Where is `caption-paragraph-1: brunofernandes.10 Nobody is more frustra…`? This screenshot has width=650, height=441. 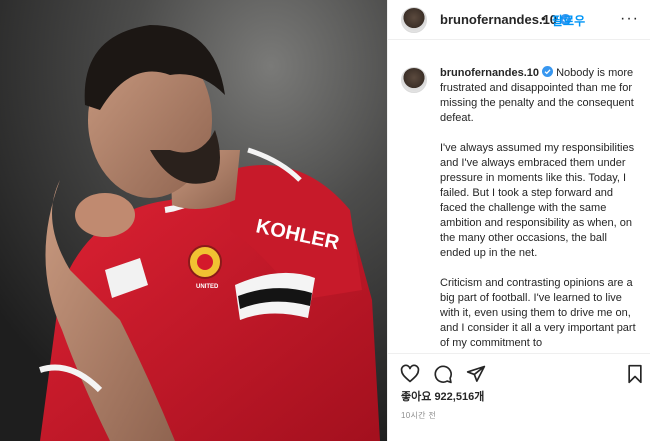
caption-paragraph-1: brunofernandes.10 Nobody is more frustra… is located at coordinates (540, 96).